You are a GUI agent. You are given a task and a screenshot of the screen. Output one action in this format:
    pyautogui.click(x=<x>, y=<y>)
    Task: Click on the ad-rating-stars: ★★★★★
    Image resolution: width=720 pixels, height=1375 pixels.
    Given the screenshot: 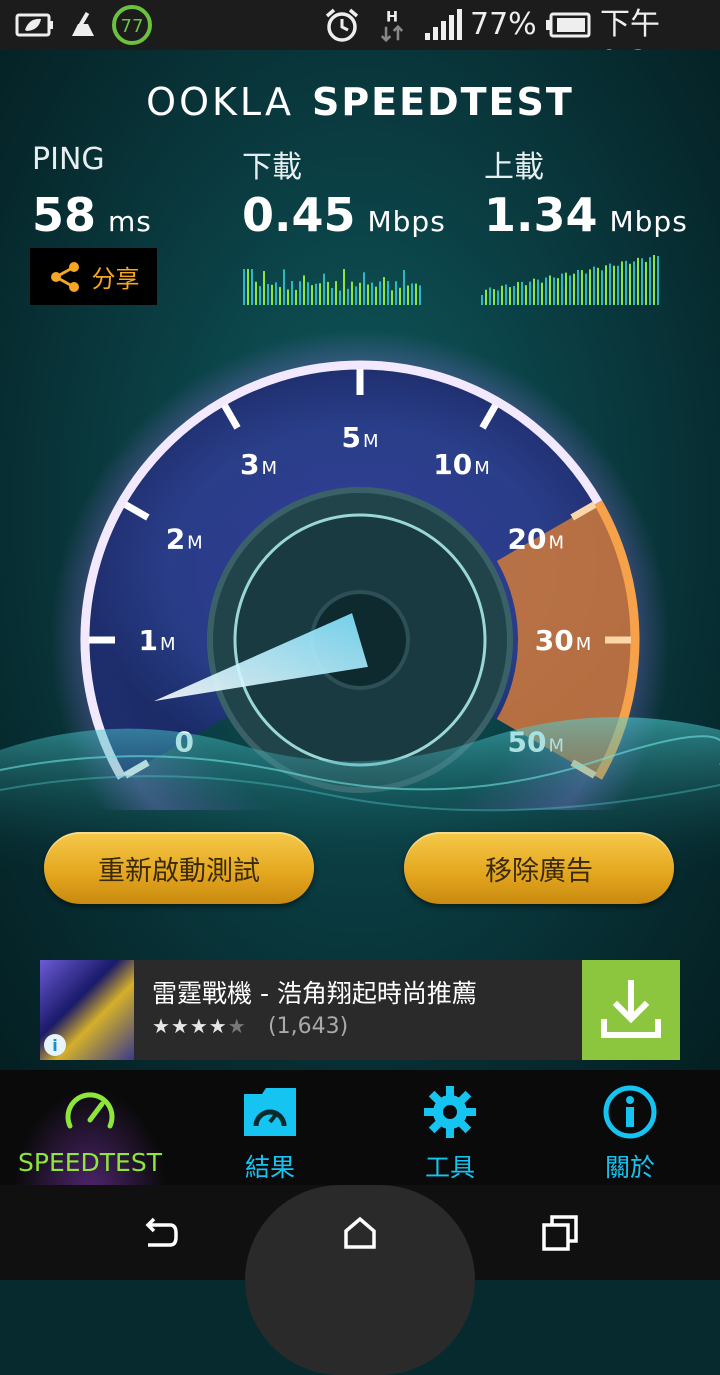 What is the action you would take?
    pyautogui.click(x=199, y=1026)
    